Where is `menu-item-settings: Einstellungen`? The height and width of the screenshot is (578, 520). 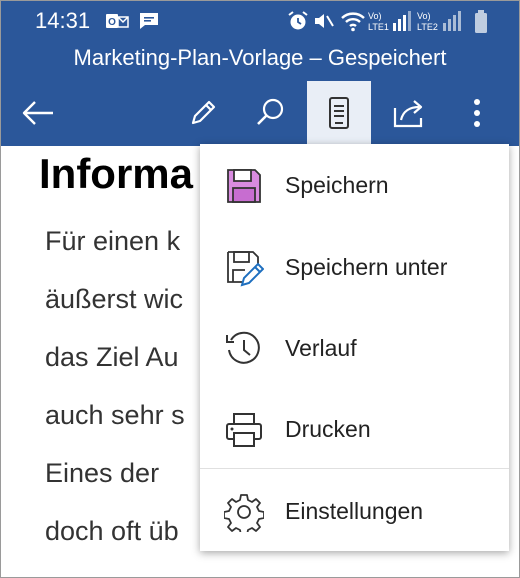 menu-item-settings: Einstellungen is located at coordinates (354, 512).